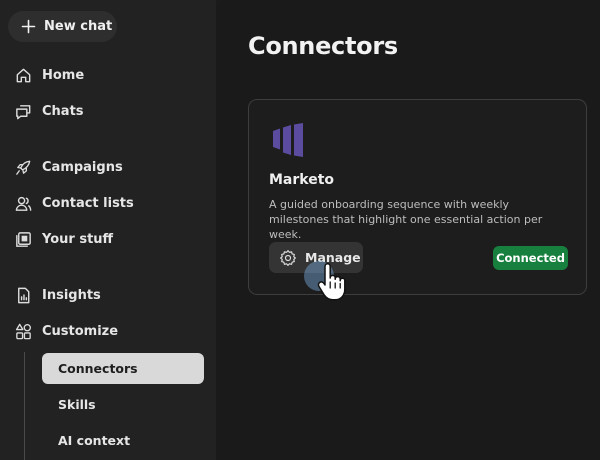  Describe the element at coordinates (98, 368) in the screenshot. I see `sidebar-subitem-label: Connectors` at that location.